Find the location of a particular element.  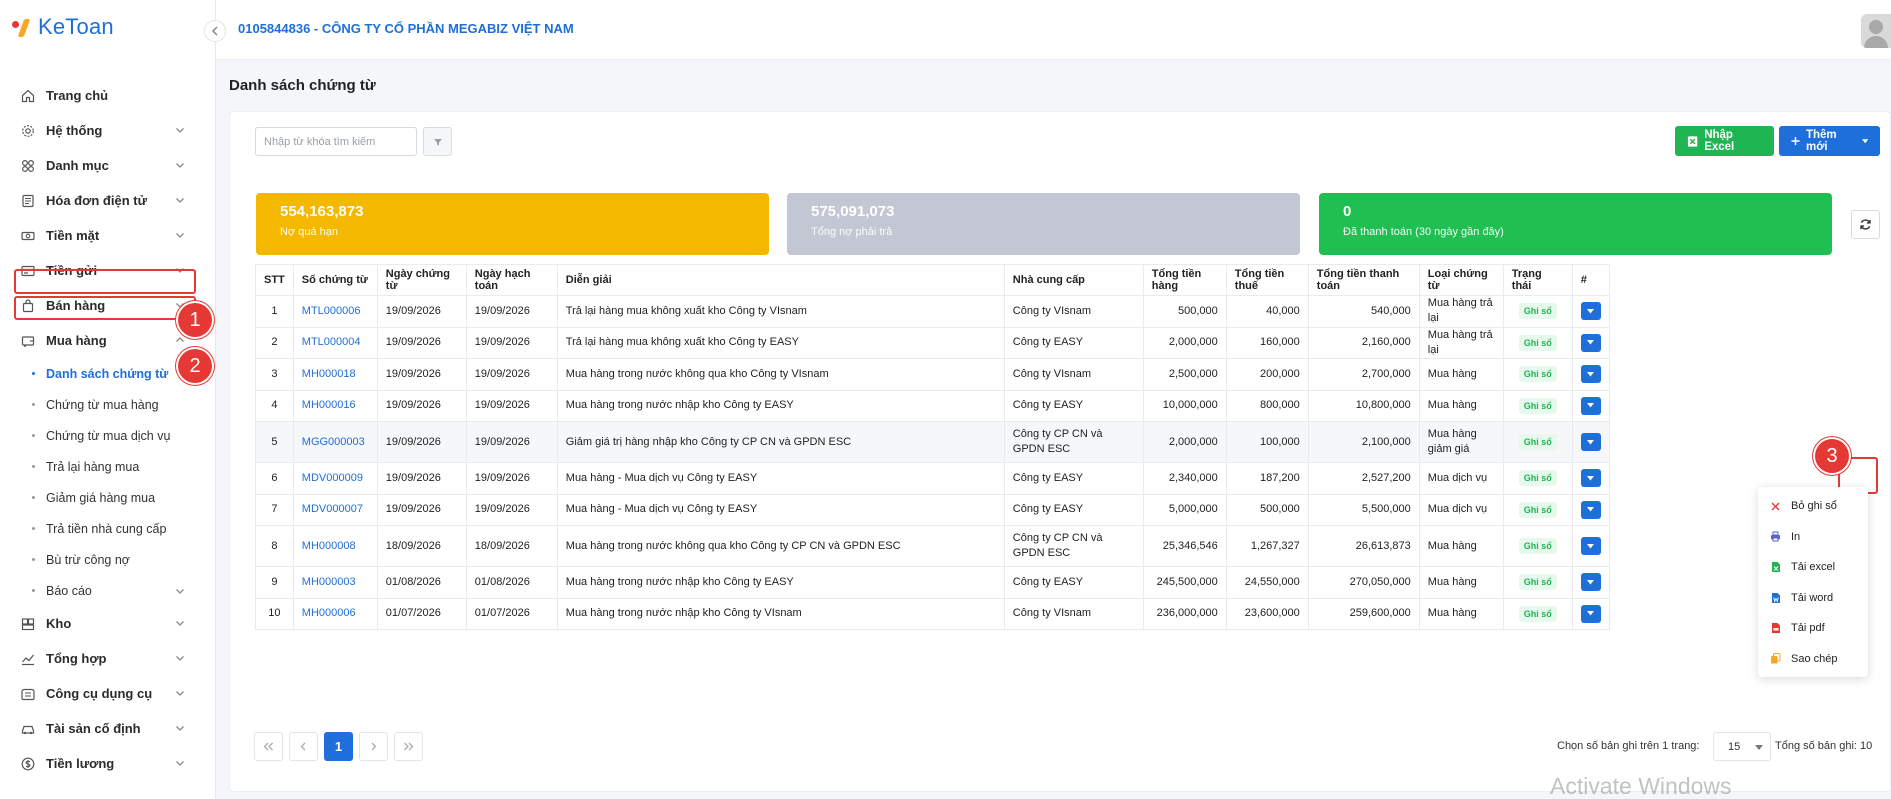

dropdown-item-sao-chep: Sao chép is located at coordinates (1813, 659).